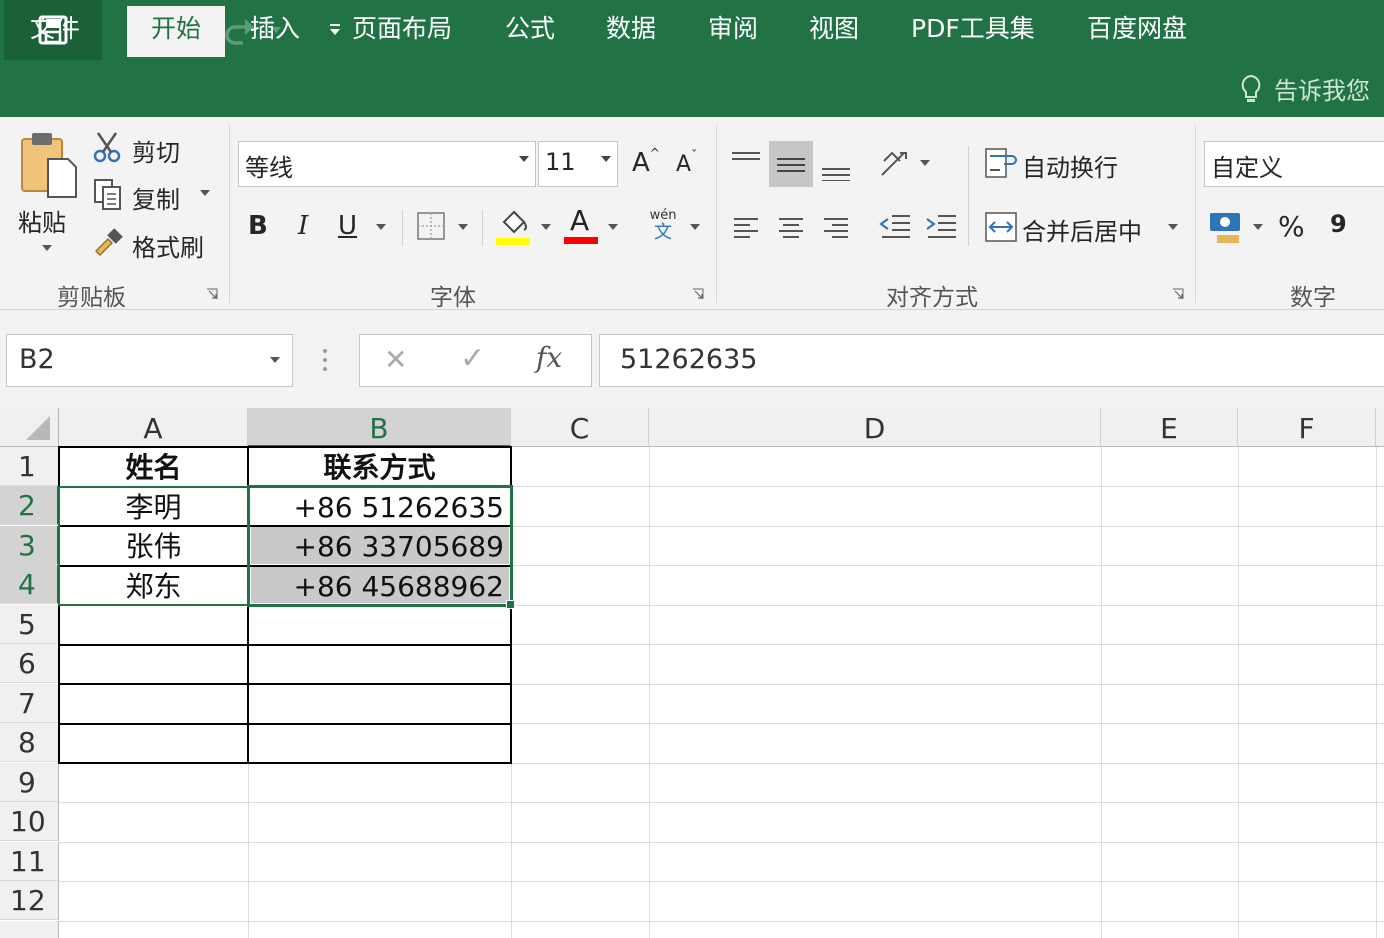 The height and width of the screenshot is (938, 1384). Describe the element at coordinates (29, 584) in the screenshot. I see `row-header: 4` at that location.